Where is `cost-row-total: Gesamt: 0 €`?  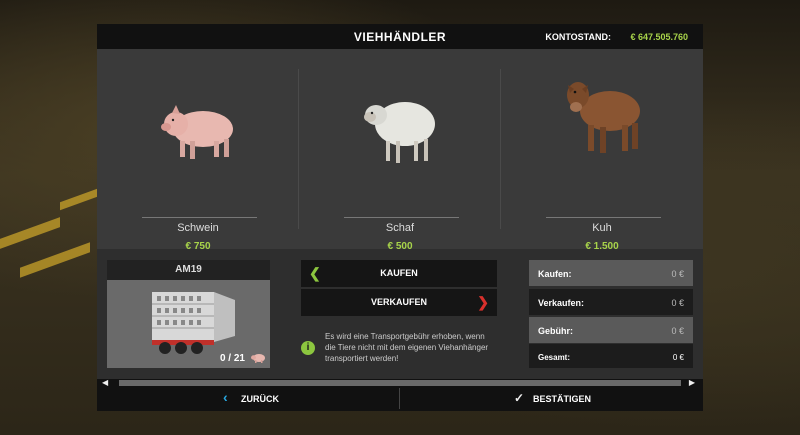 cost-row-total: Gesamt: 0 € is located at coordinates (611, 356).